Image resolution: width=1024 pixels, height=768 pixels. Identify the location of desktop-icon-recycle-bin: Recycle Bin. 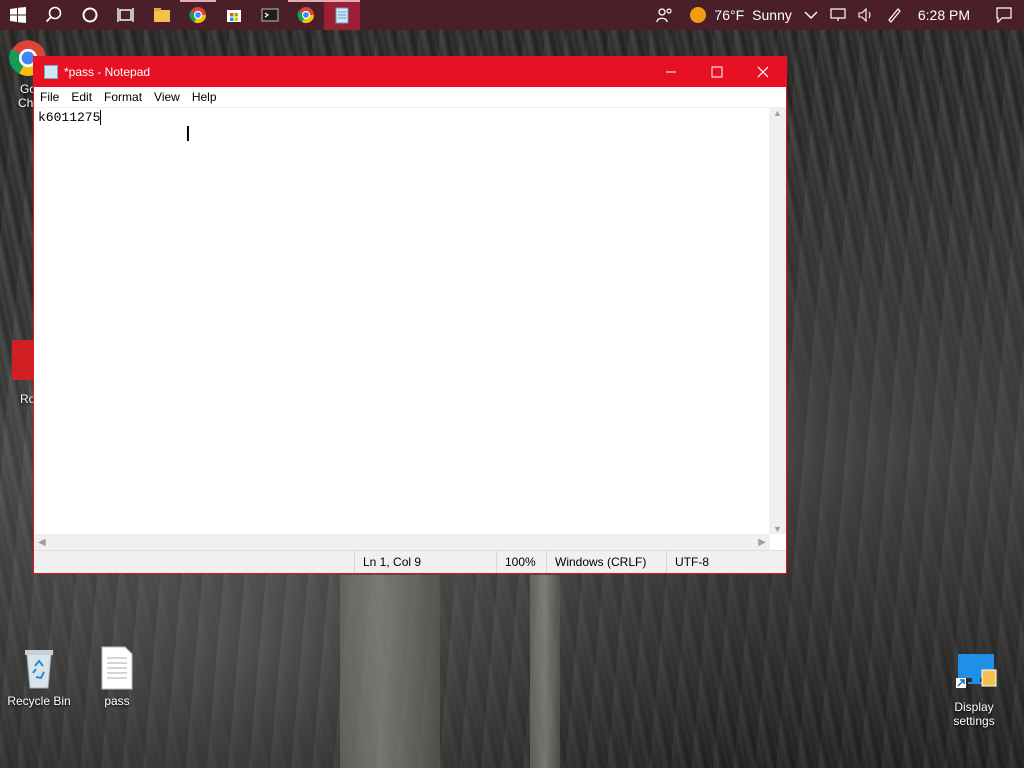
(39, 677).